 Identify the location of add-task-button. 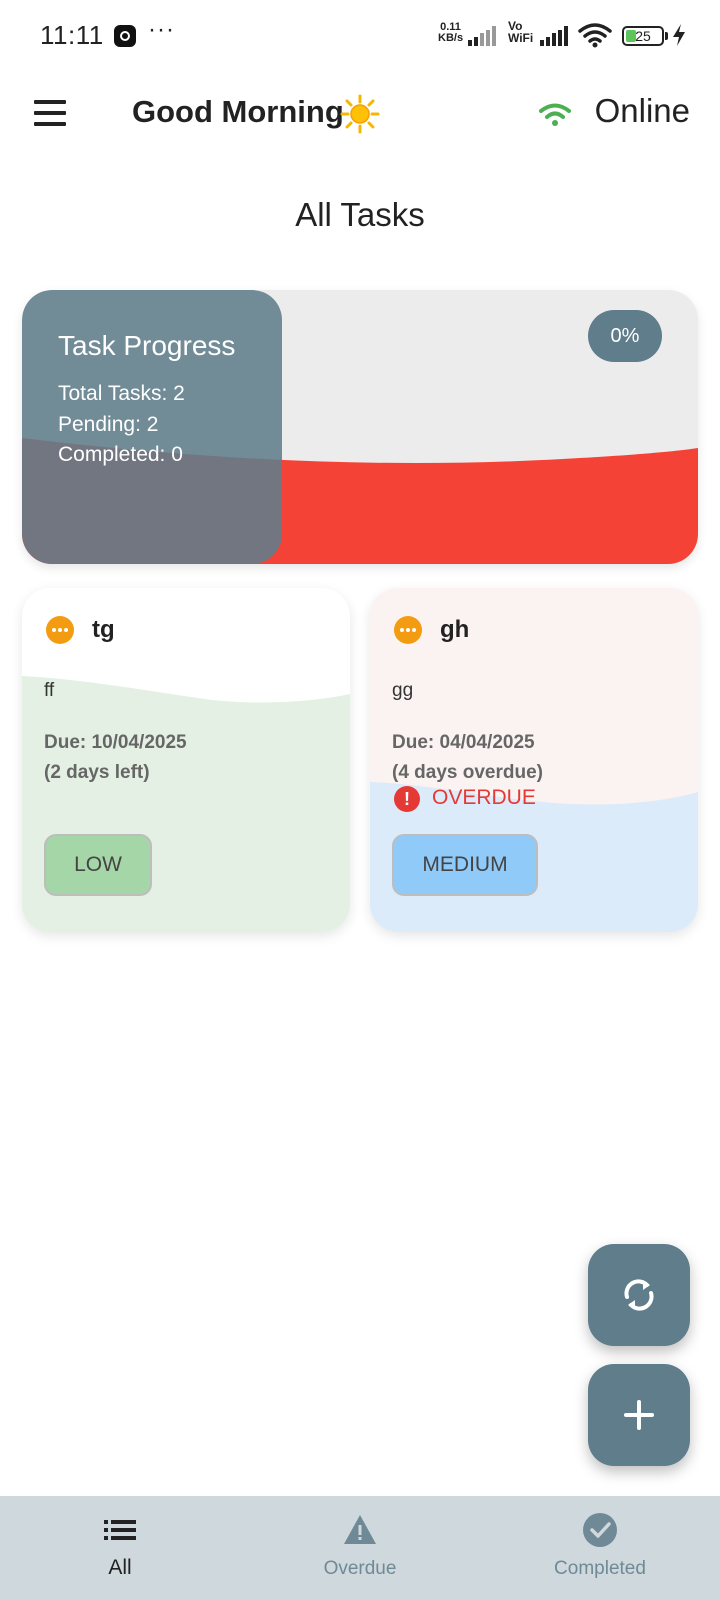
(639, 1415).